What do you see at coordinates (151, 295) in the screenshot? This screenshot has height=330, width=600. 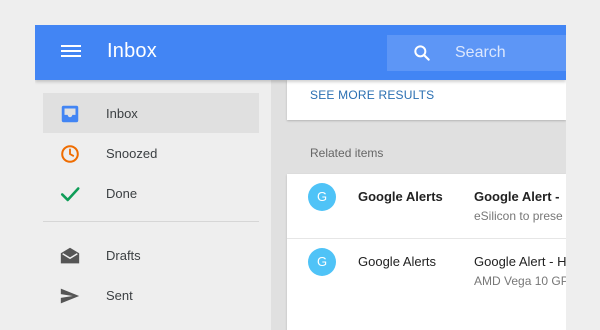 I see `sidebar-item-sent: Sent` at bounding box center [151, 295].